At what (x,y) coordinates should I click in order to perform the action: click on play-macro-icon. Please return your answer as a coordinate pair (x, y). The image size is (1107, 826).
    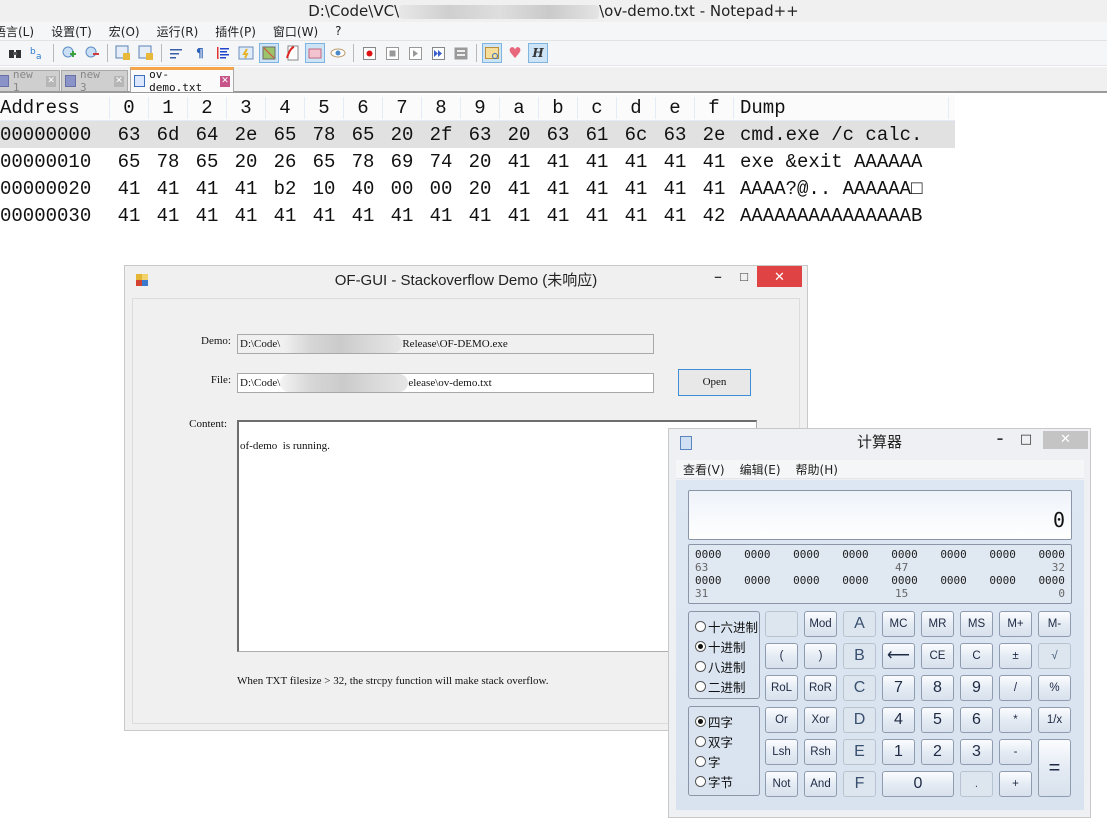
    Looking at the image, I should click on (415, 53).